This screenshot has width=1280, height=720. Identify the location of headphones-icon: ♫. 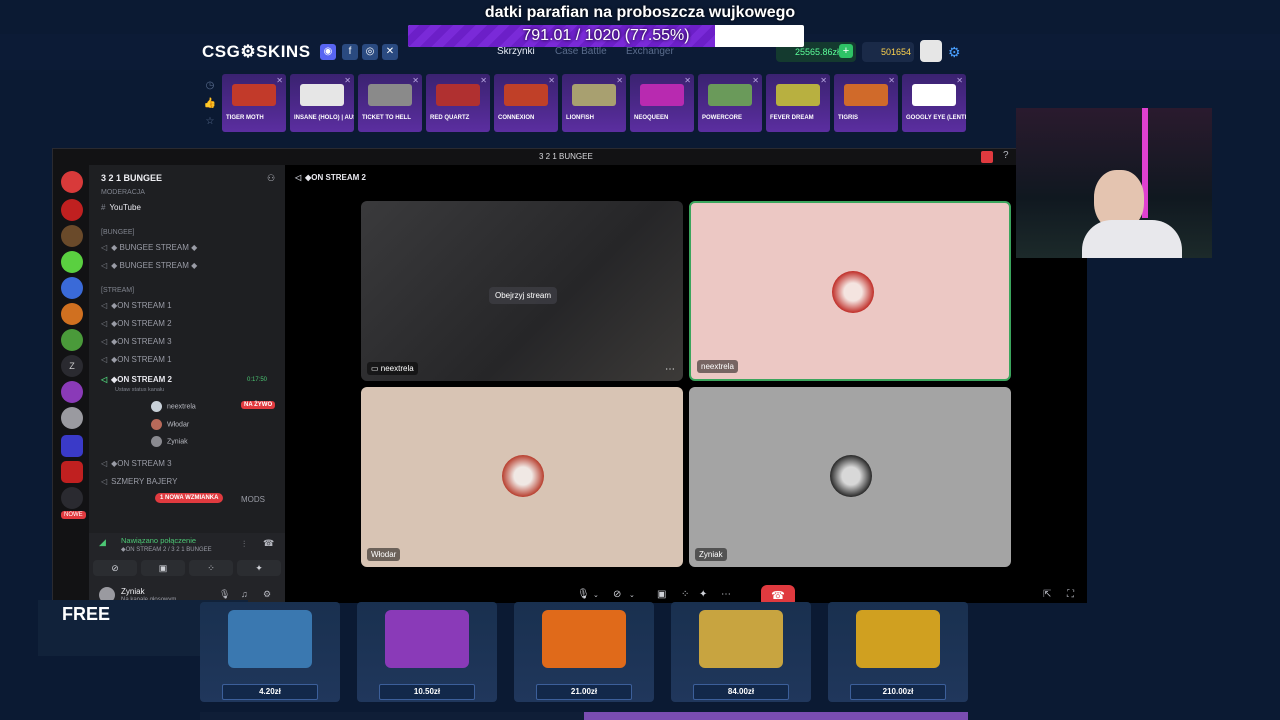
(244, 594).